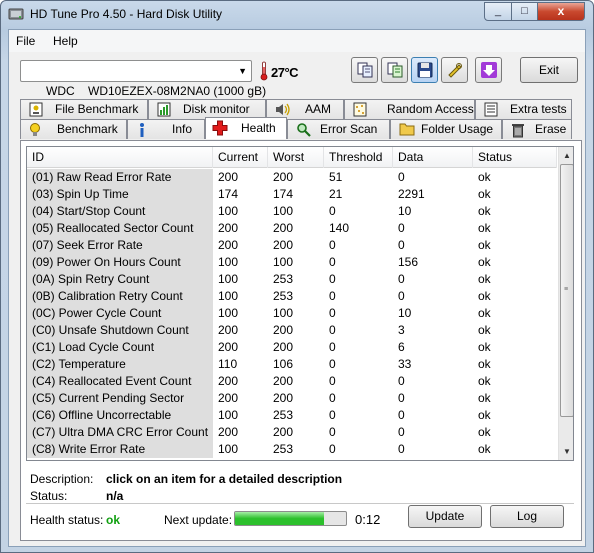 This screenshot has width=594, height=553. Describe the element at coordinates (523, 109) in the screenshot. I see `tab-extra-tests: Extra tests` at that location.